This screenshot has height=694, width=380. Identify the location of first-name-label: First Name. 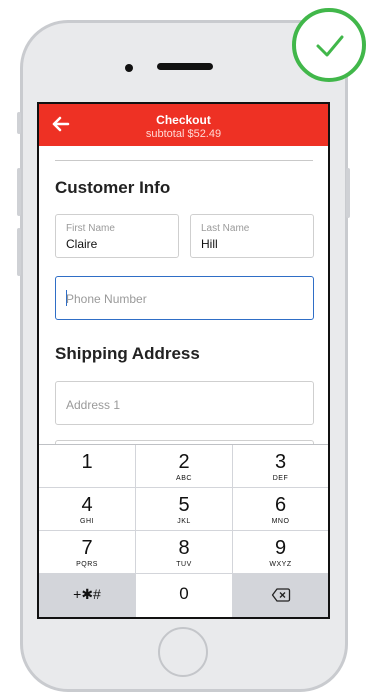
(90, 228).